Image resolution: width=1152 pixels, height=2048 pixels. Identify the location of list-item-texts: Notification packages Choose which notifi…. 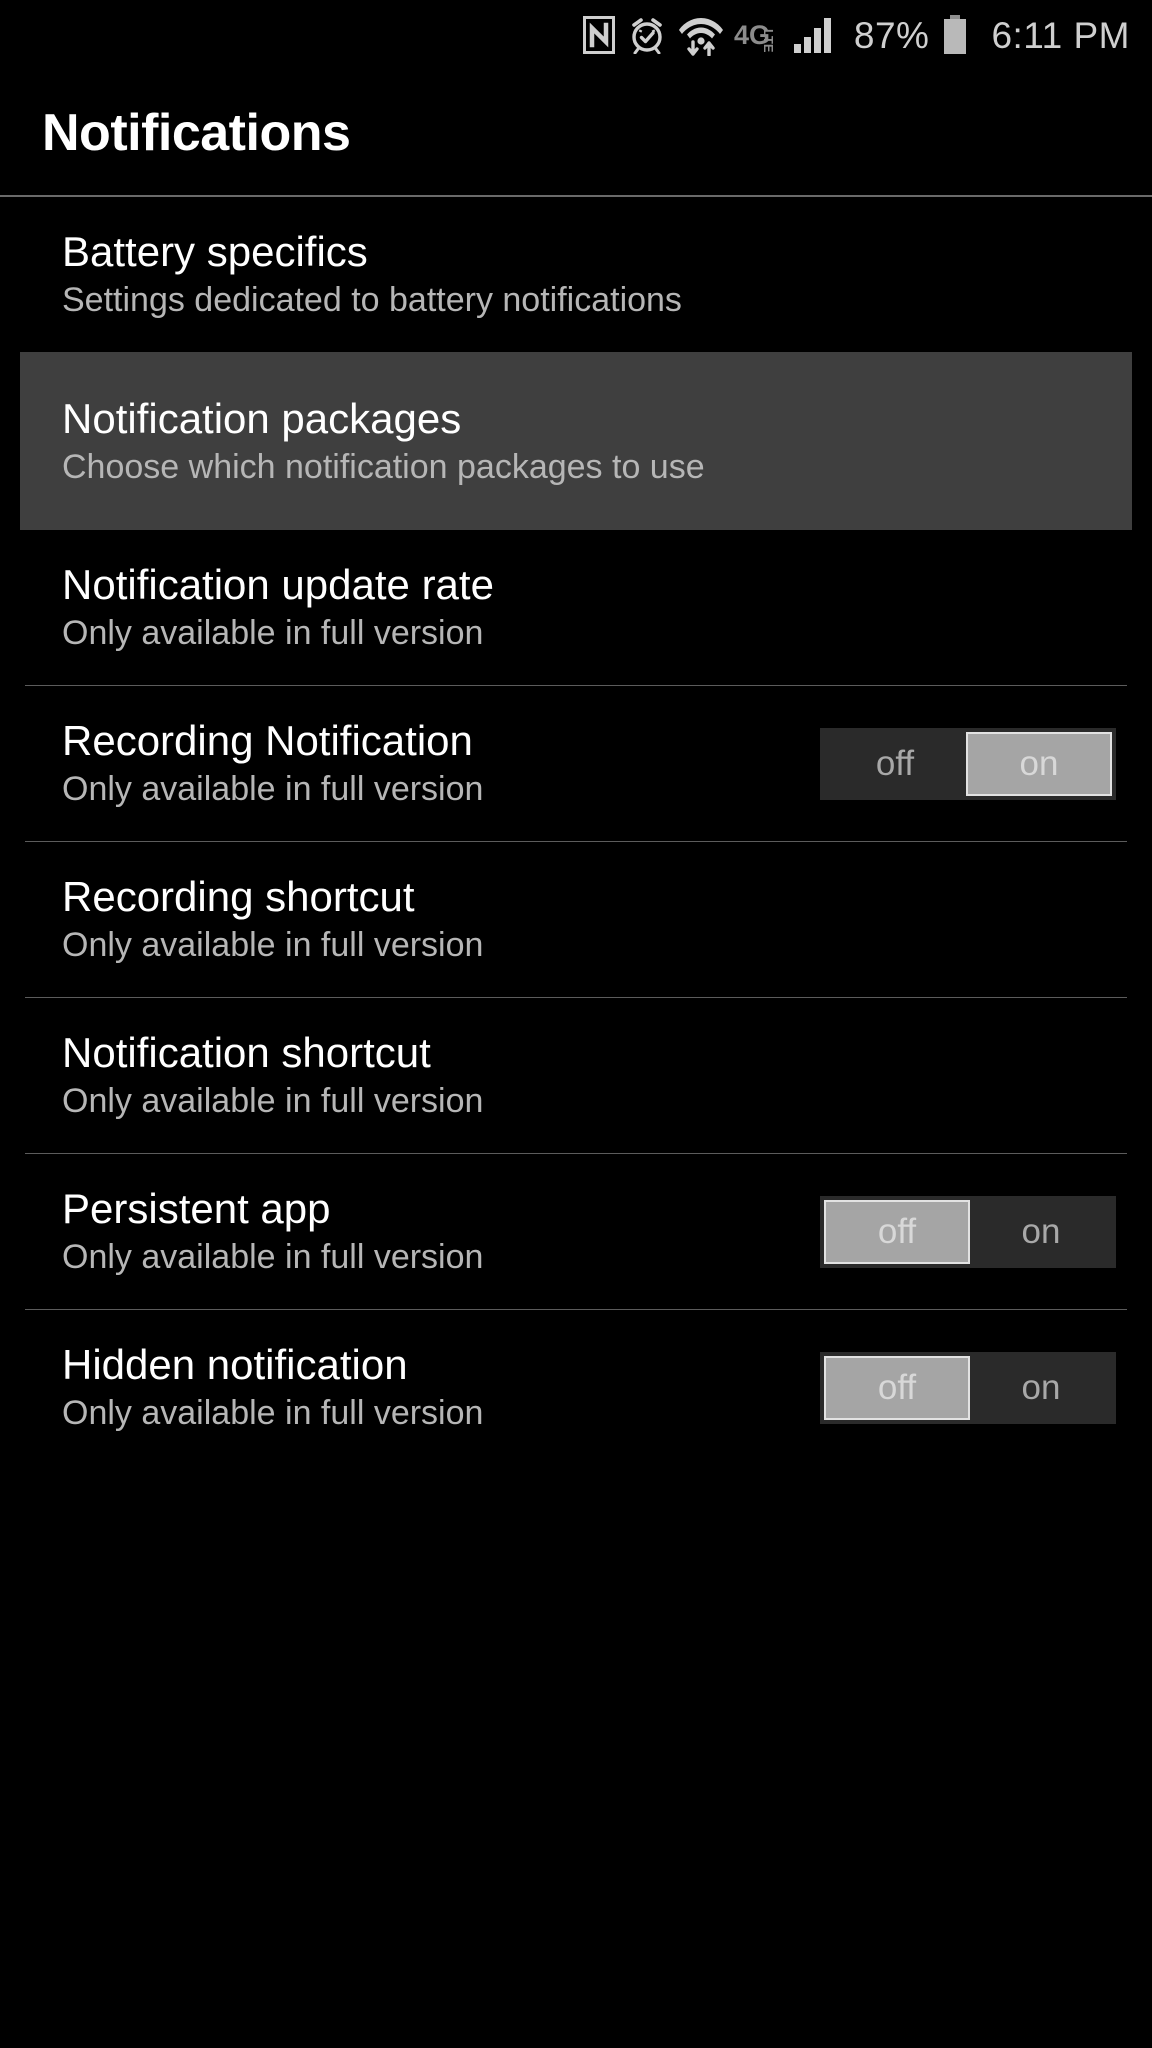
(383, 440).